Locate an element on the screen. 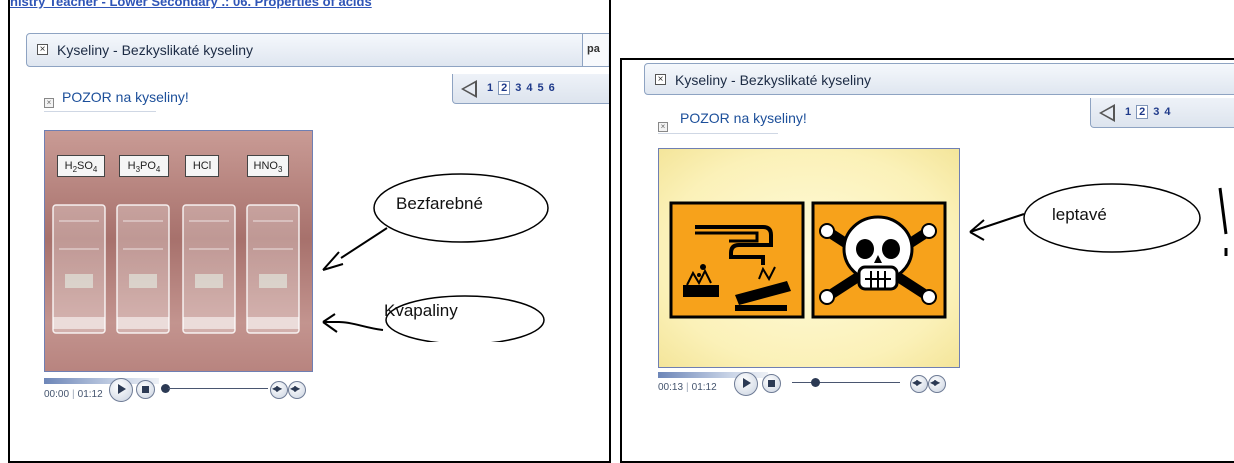 This screenshot has height=463, width=1234. hazard-symbols is located at coordinates (808, 260).